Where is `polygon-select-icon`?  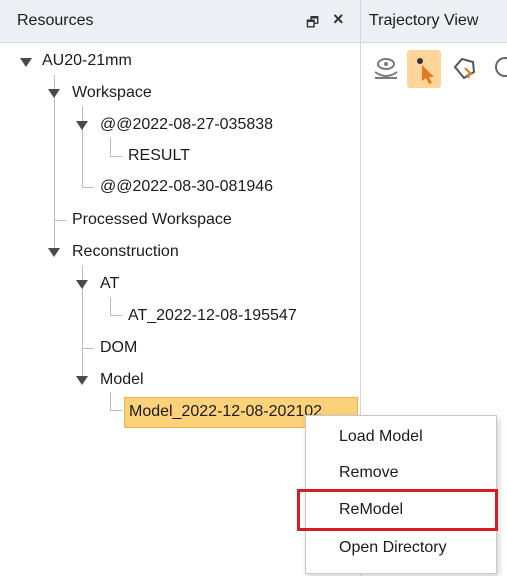 polygon-select-icon is located at coordinates (464, 69).